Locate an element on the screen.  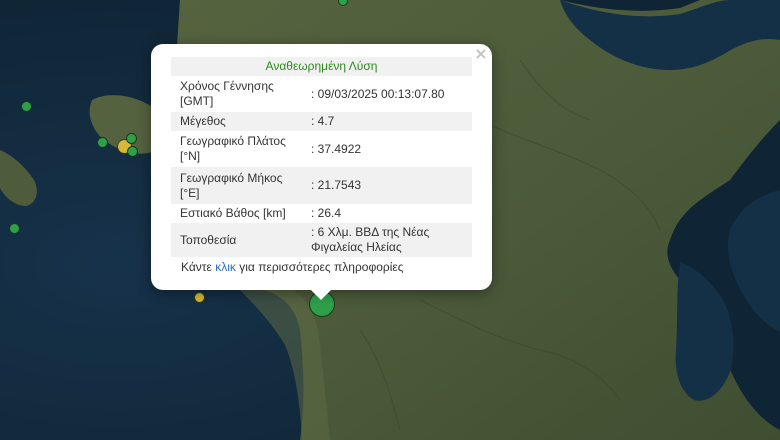
depth-value: : 26.4 is located at coordinates (326, 213).